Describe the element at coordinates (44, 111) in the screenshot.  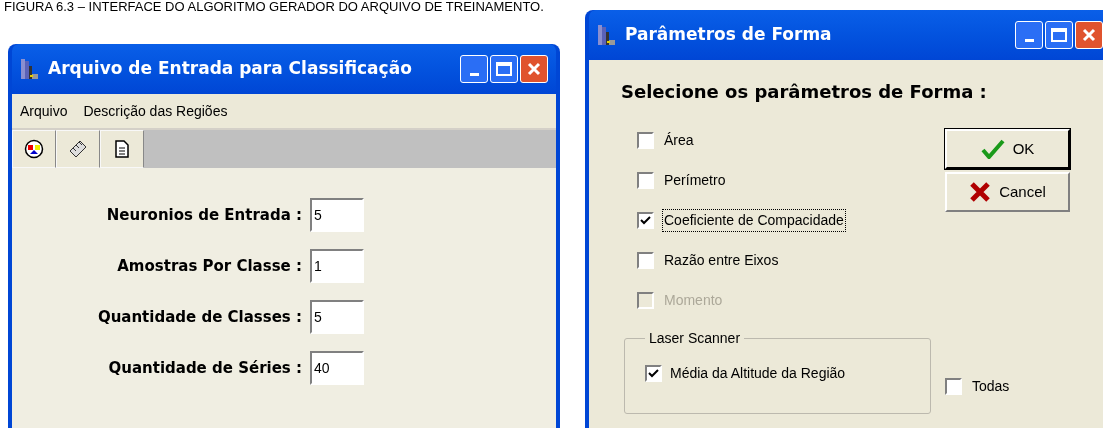
I see `menu-item: Arquivo` at that location.